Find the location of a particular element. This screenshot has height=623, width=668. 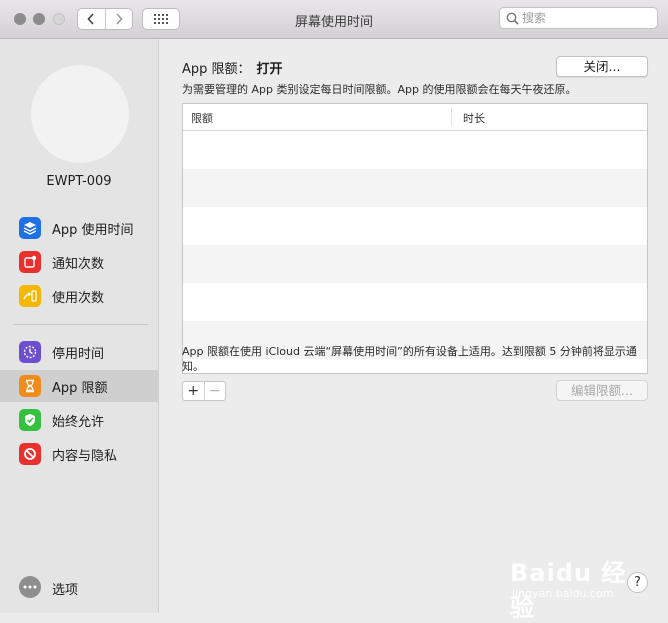

chevron-left-icon is located at coordinates (90, 19).